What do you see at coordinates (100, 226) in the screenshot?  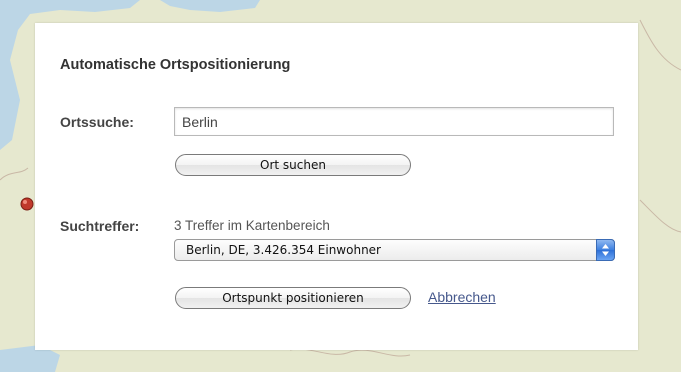 I see `results-label: Suchtreffer:` at bounding box center [100, 226].